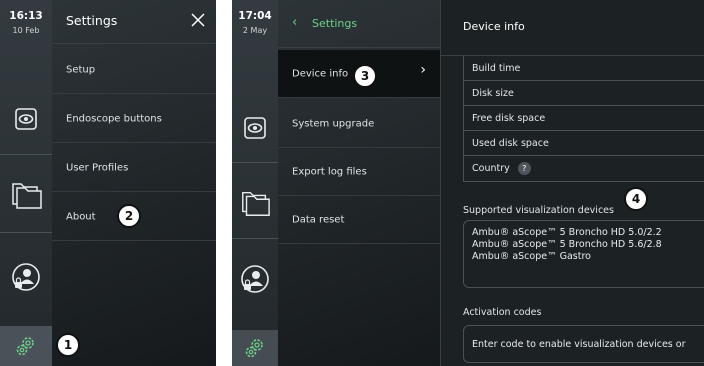 This screenshot has height=366, width=704. I want to click on device-item: Ambu® aScope™ Gastro, so click(531, 256).